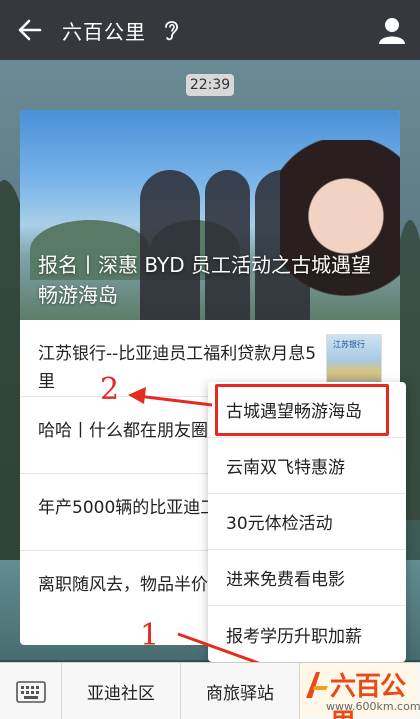  What do you see at coordinates (392, 30) in the screenshot?
I see `user-profile-icon` at bounding box center [392, 30].